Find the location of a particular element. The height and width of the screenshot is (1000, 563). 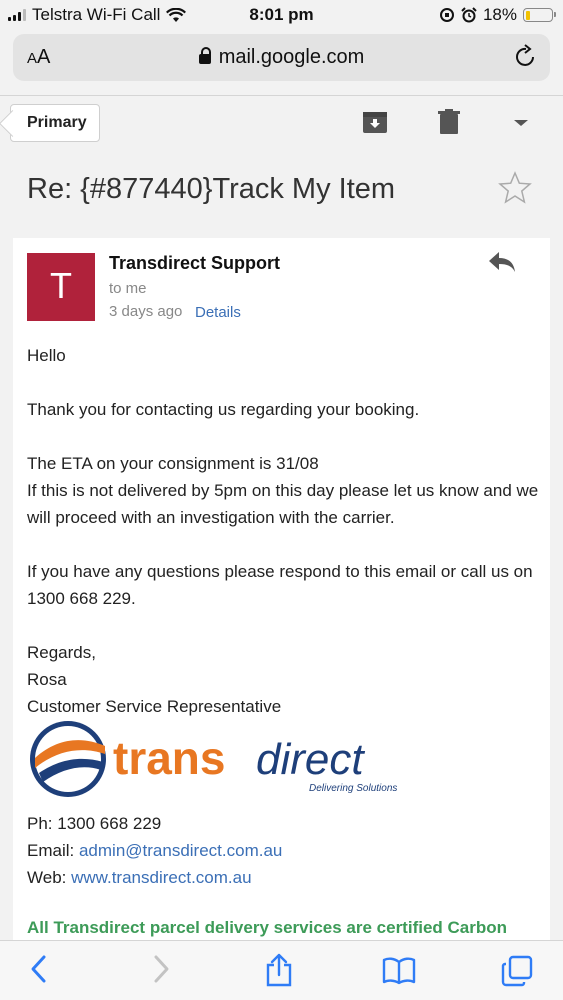

url-field: mail.google.com is located at coordinates (281, 57).